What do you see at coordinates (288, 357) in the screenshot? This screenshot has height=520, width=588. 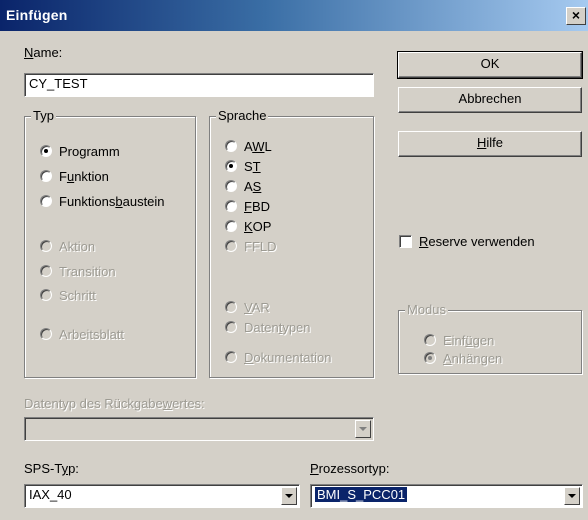 I see `dokumentation-label: Dokumentation` at bounding box center [288, 357].